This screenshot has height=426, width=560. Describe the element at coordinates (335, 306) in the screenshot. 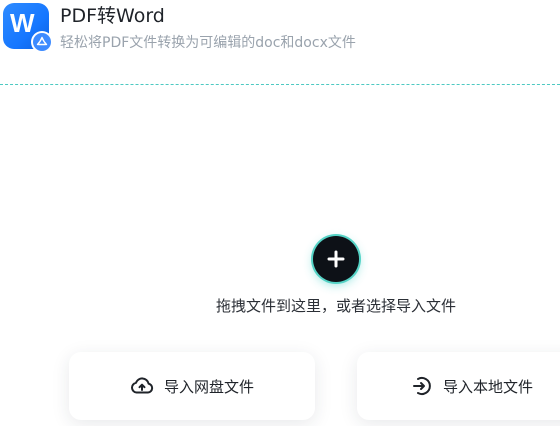

I see `drop-hint-text: 拖拽文件到这里，或者选择导入文件` at that location.